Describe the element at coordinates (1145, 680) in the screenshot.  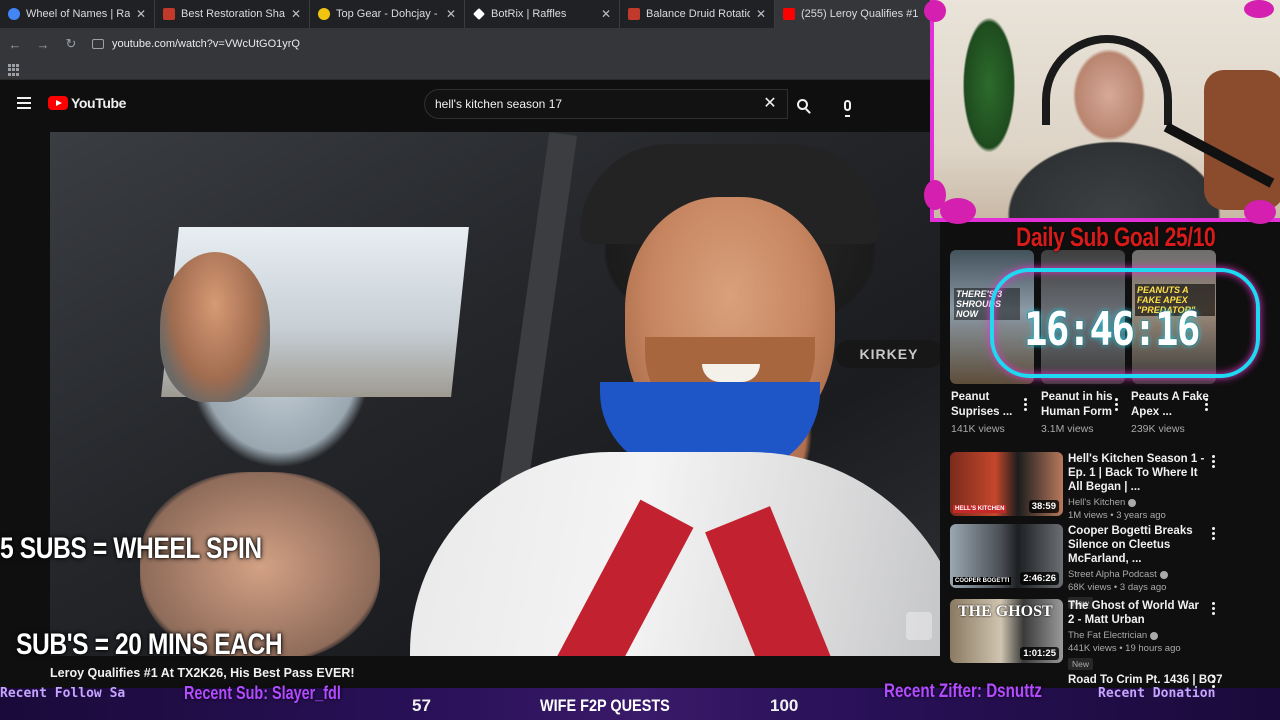
I see `partial-video-title: Road To Crim Pt. 1436 | BO7` at that location.